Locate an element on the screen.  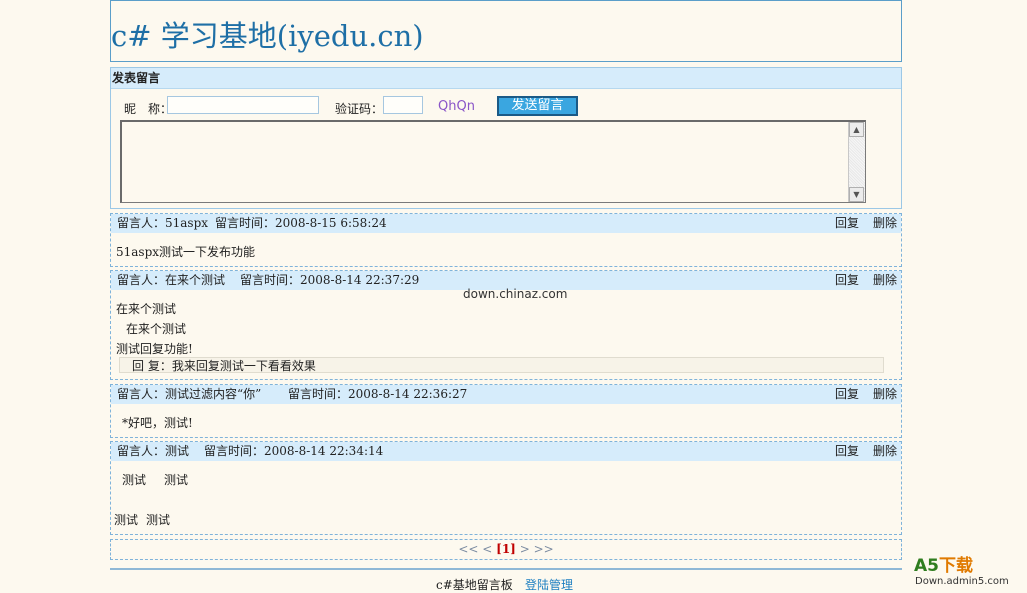
scroll-up-icon: ▲ is located at coordinates (856, 129).